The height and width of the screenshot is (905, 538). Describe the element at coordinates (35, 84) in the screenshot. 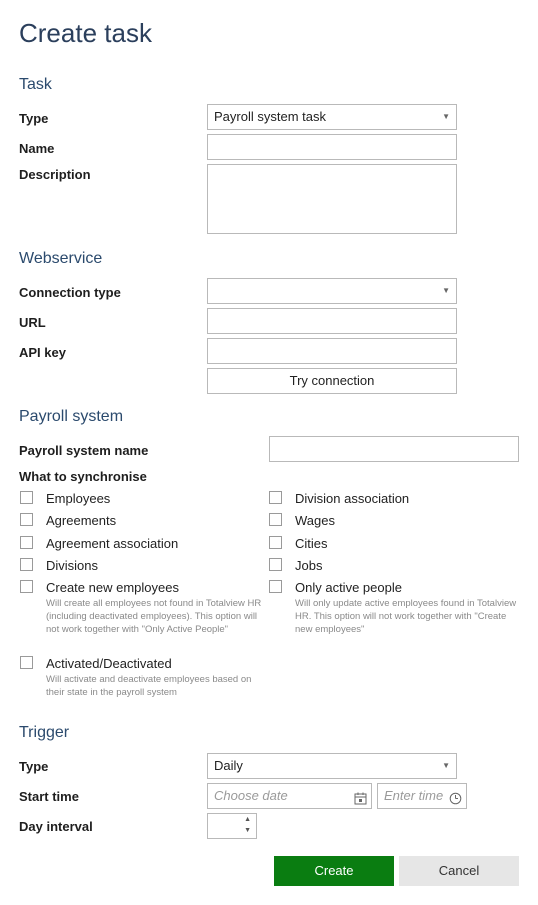

I see `section-task-heading: Task` at that location.